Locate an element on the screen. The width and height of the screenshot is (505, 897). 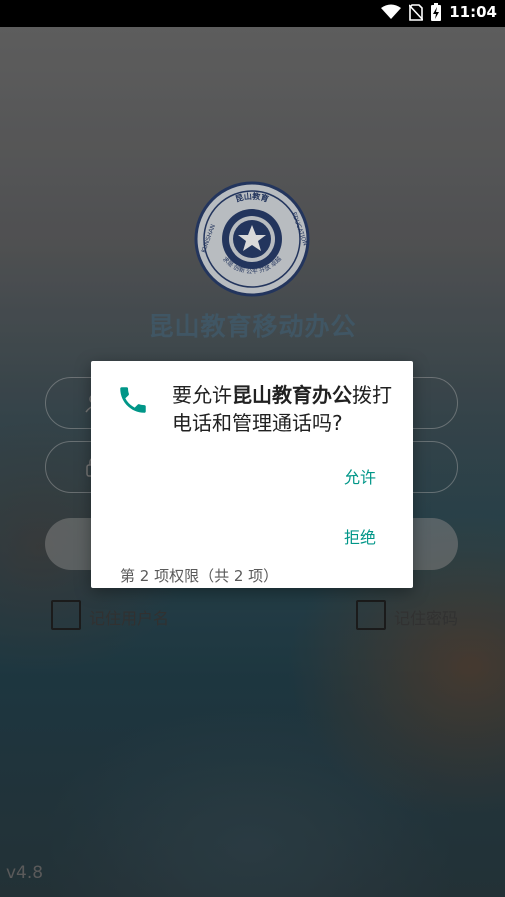
message-prefix: 要允许 is located at coordinates (202, 395).